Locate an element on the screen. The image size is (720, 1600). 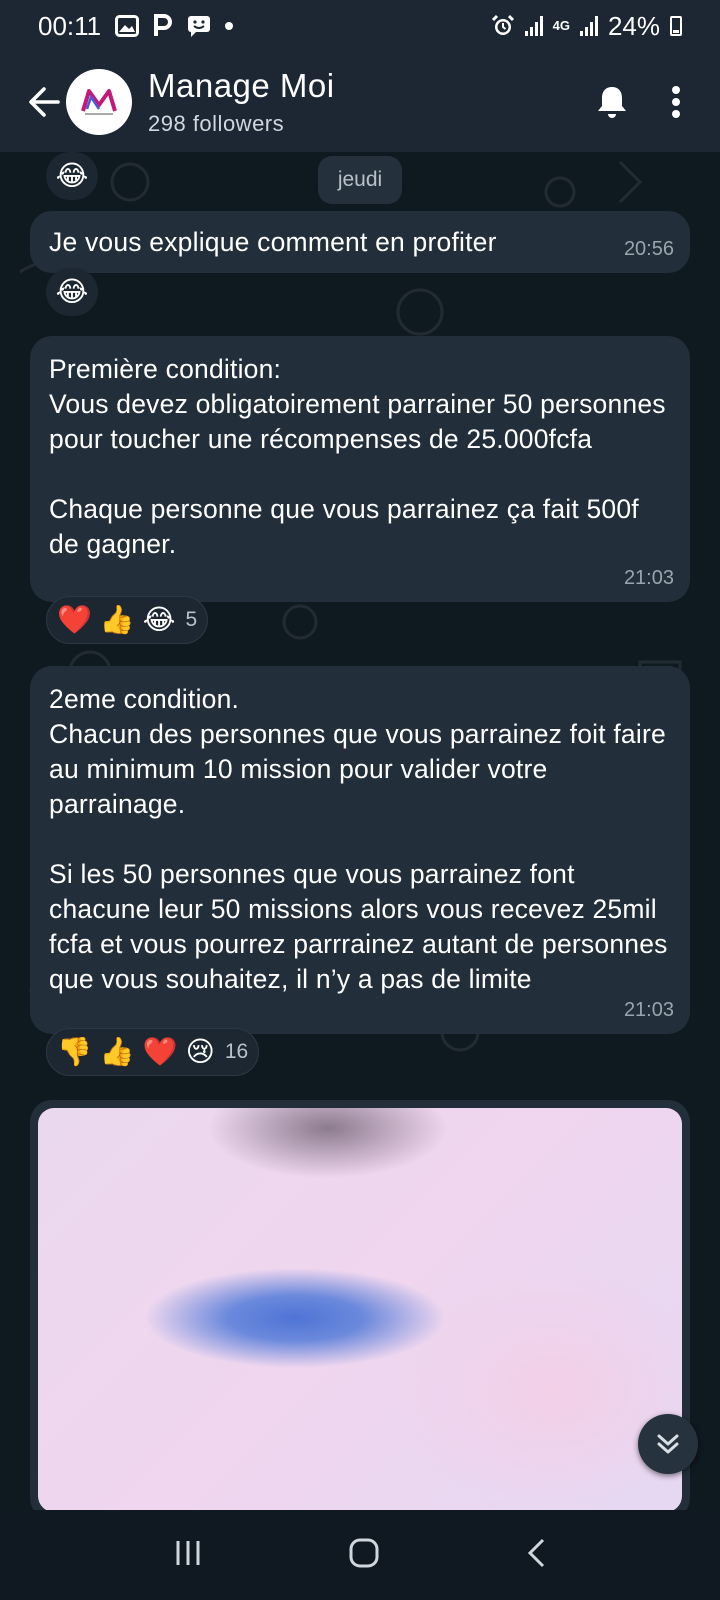
recents-button is located at coordinates (188, 1555).